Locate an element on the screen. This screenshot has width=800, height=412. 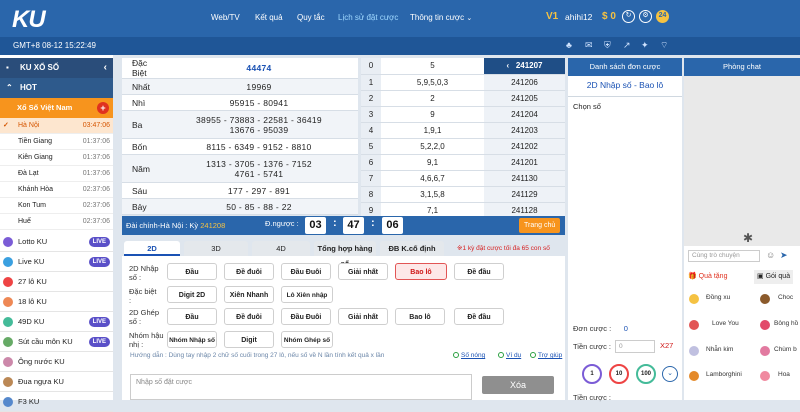
city-hue: Huế 02:37:06 is located at coordinates (56, 222).